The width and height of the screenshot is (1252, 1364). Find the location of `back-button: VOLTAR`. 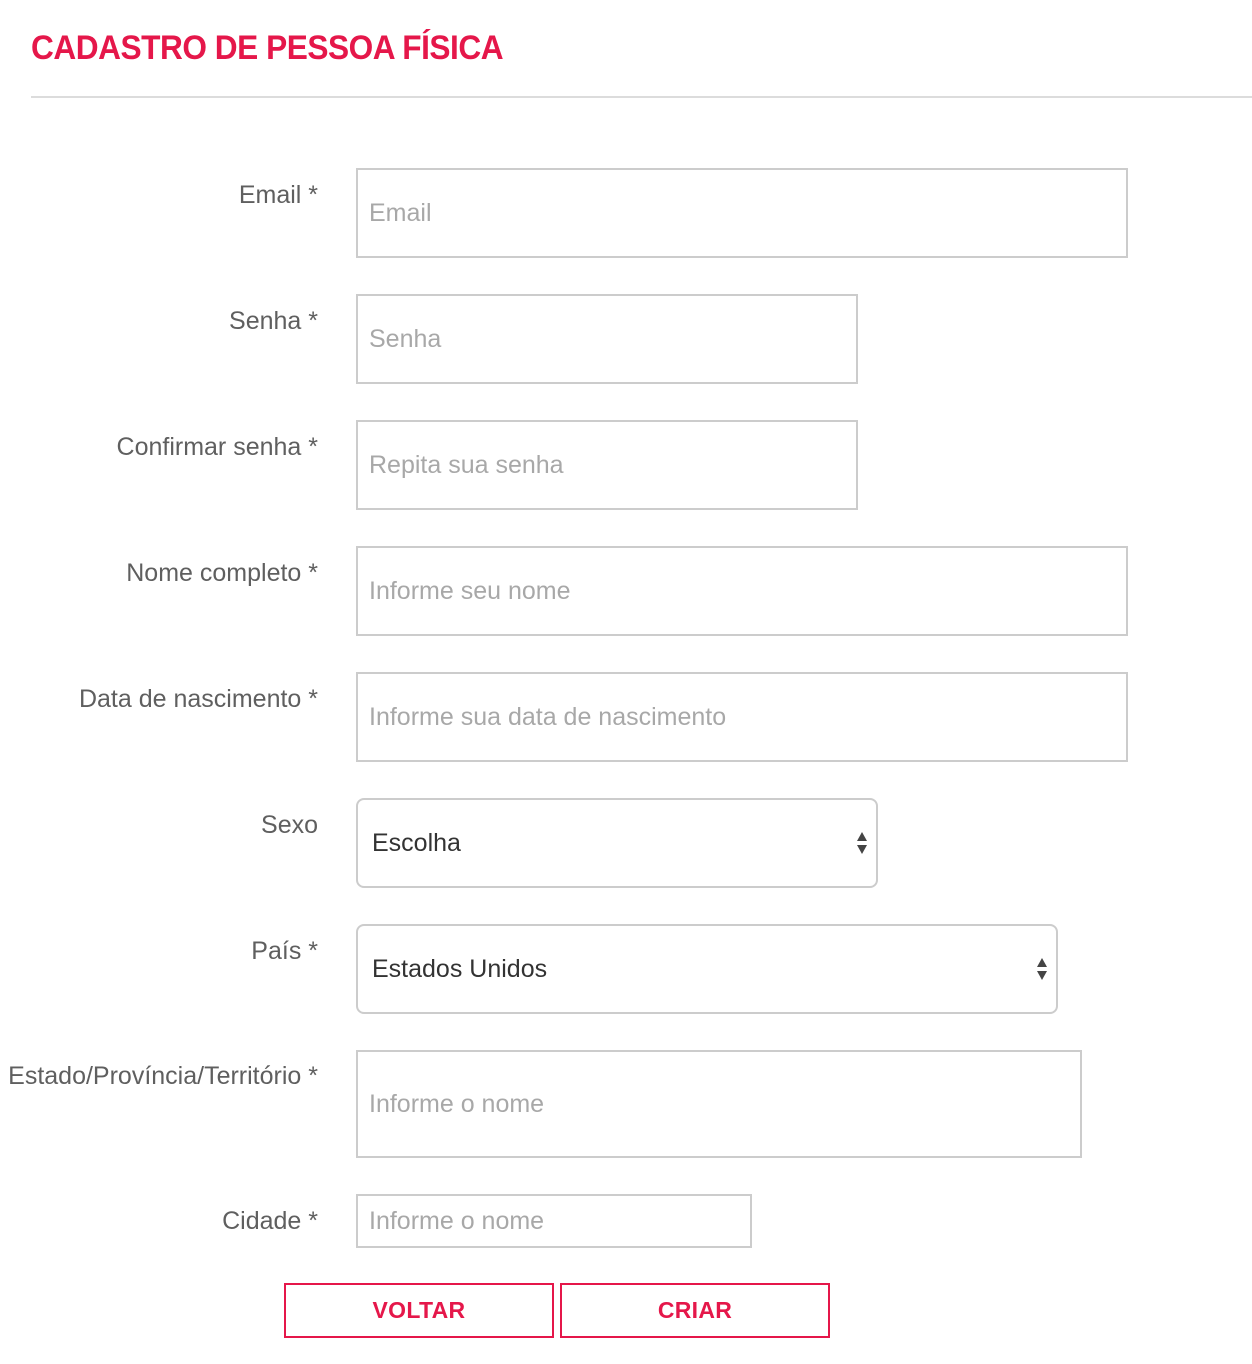

back-button: VOLTAR is located at coordinates (419, 1310).